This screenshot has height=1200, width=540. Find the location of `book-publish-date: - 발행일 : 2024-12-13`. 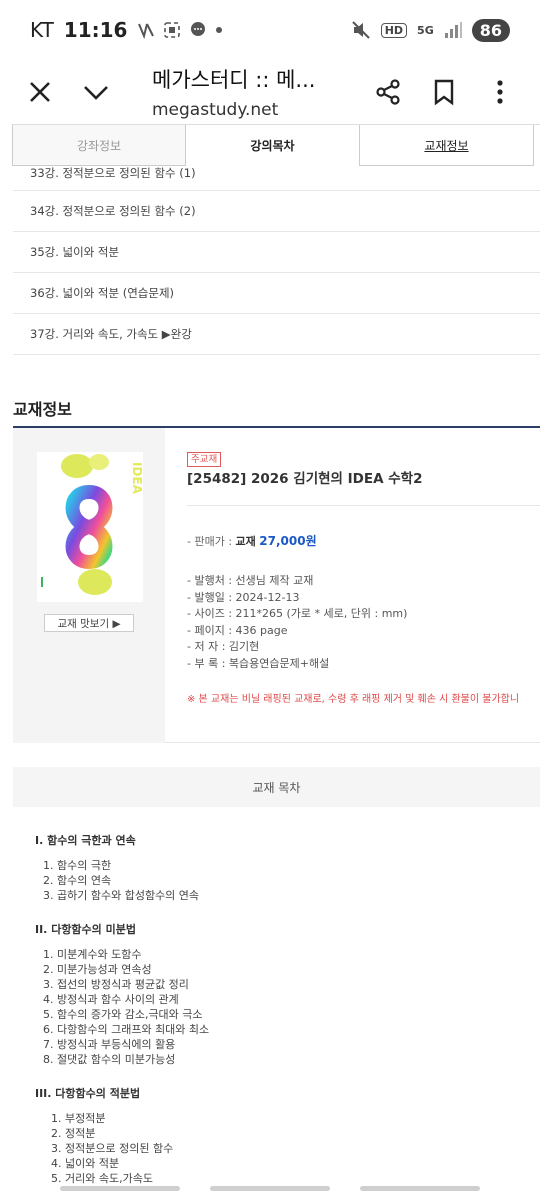

book-publish-date: - 발행일 : 2024-12-13 is located at coordinates (243, 597).